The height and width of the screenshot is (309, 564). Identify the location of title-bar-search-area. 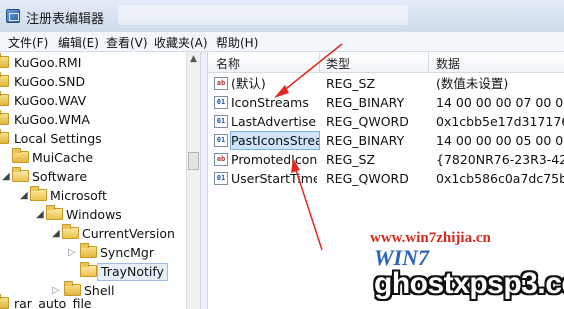
(263, 15).